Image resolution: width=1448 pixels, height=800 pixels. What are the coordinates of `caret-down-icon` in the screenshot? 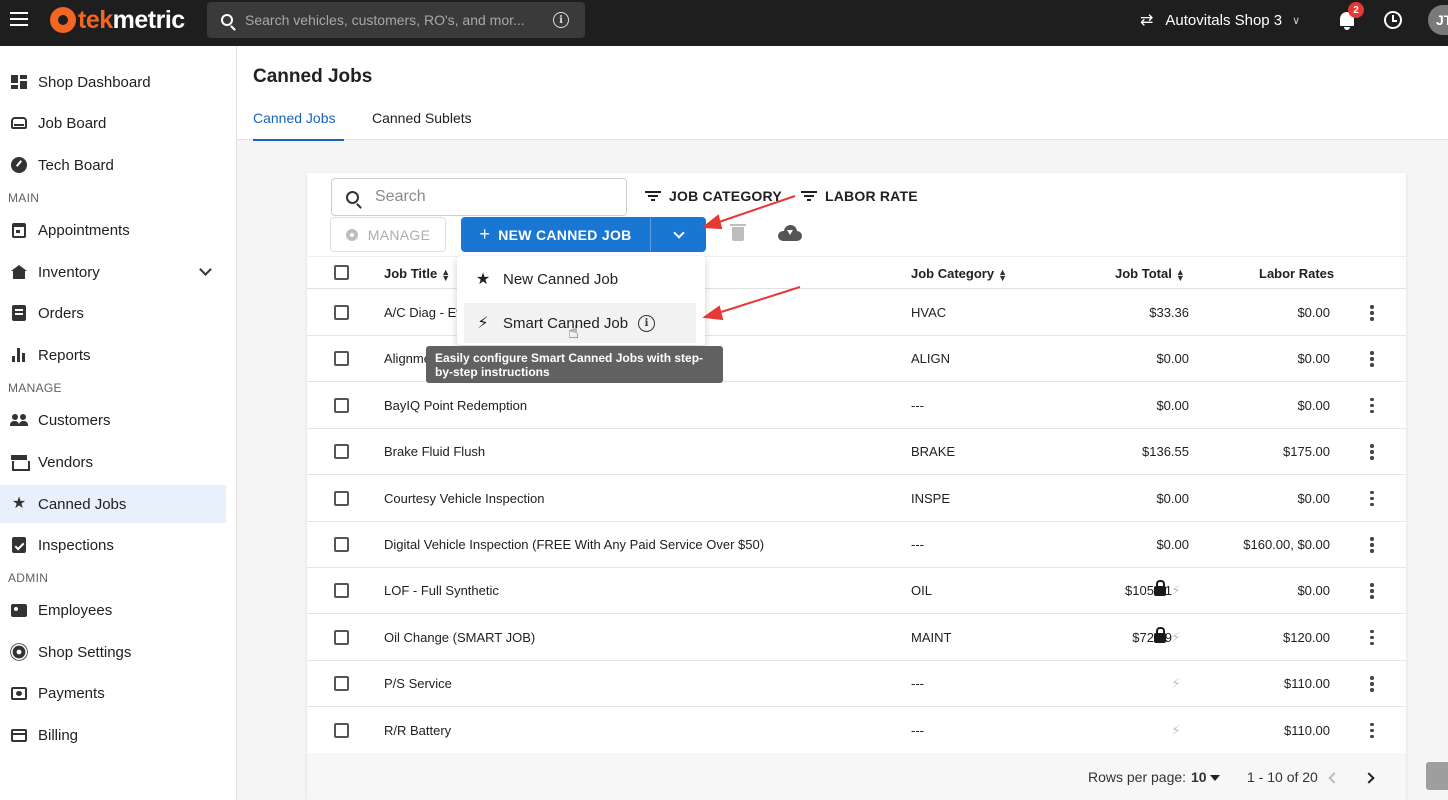 It's located at (1215, 778).